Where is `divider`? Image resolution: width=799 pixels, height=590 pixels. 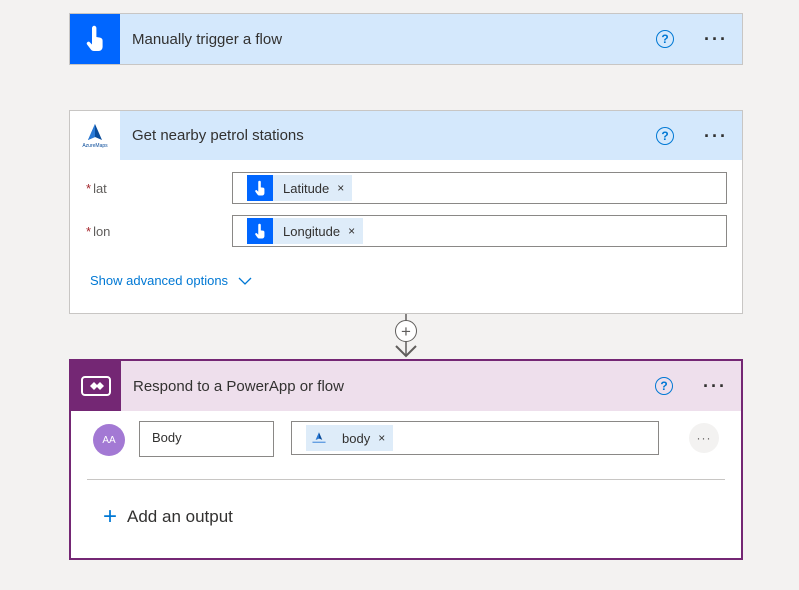 divider is located at coordinates (406, 479).